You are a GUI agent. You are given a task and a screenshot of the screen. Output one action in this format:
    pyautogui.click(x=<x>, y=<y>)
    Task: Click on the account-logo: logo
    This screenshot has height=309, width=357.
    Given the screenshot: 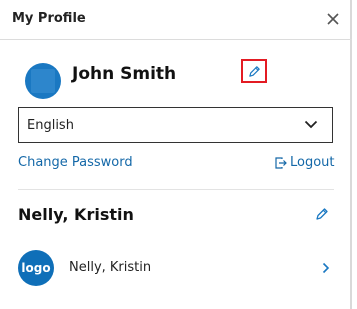 What is the action you would take?
    pyautogui.click(x=36, y=268)
    